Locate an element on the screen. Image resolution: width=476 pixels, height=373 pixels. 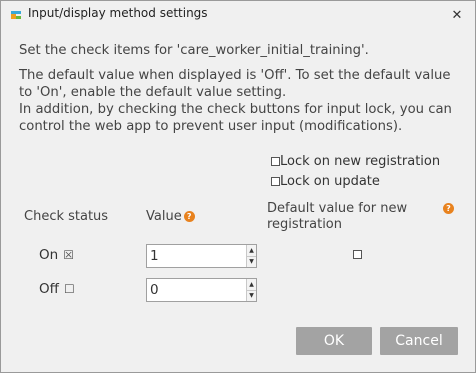
close-button: ✕ is located at coordinates (457, 15).